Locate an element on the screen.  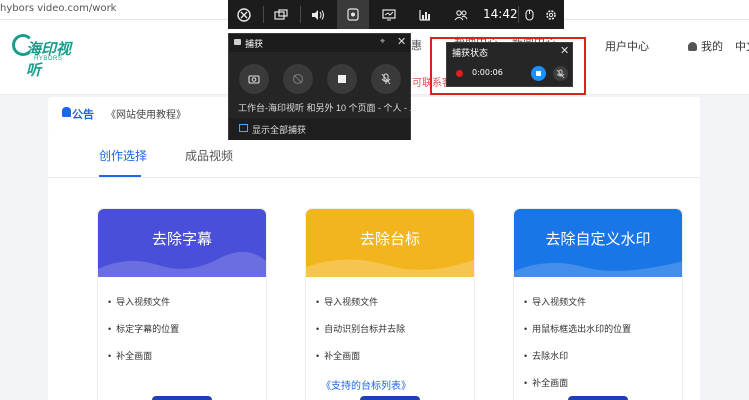
url-text: hybors video.com/work is located at coordinates (58, 8).